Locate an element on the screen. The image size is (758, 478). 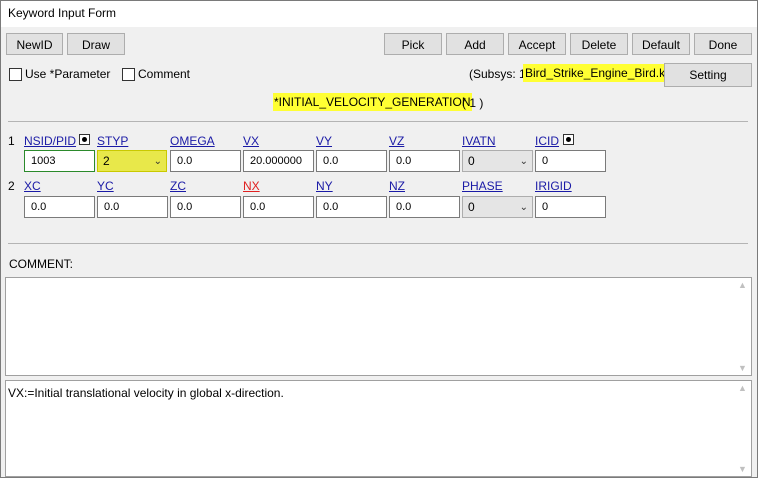
xc-input: 0.0 is located at coordinates (59, 207).